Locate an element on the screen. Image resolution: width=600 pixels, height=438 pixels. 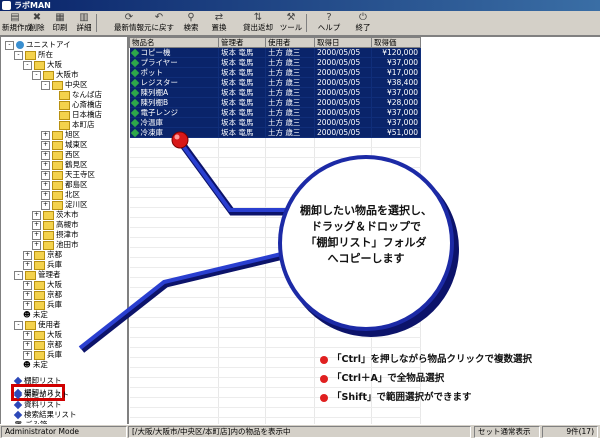
table-cell: 陳列棚A is located at coordinates (174, 92).